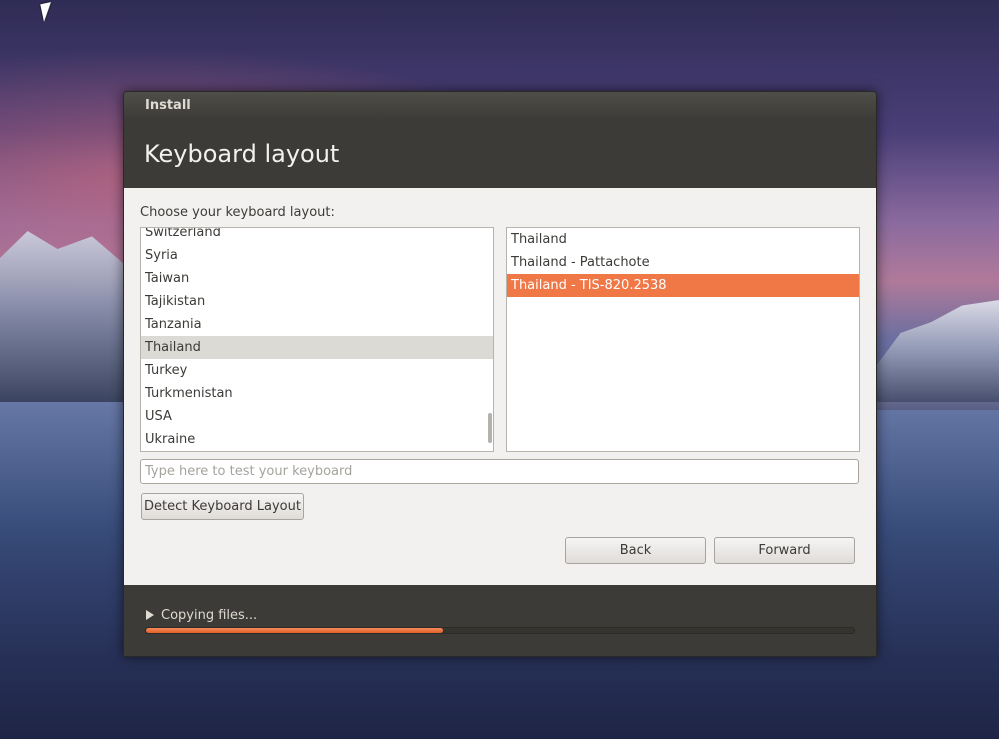 This screenshot has width=999, height=739. I want to click on forward-button: Forward, so click(784, 550).